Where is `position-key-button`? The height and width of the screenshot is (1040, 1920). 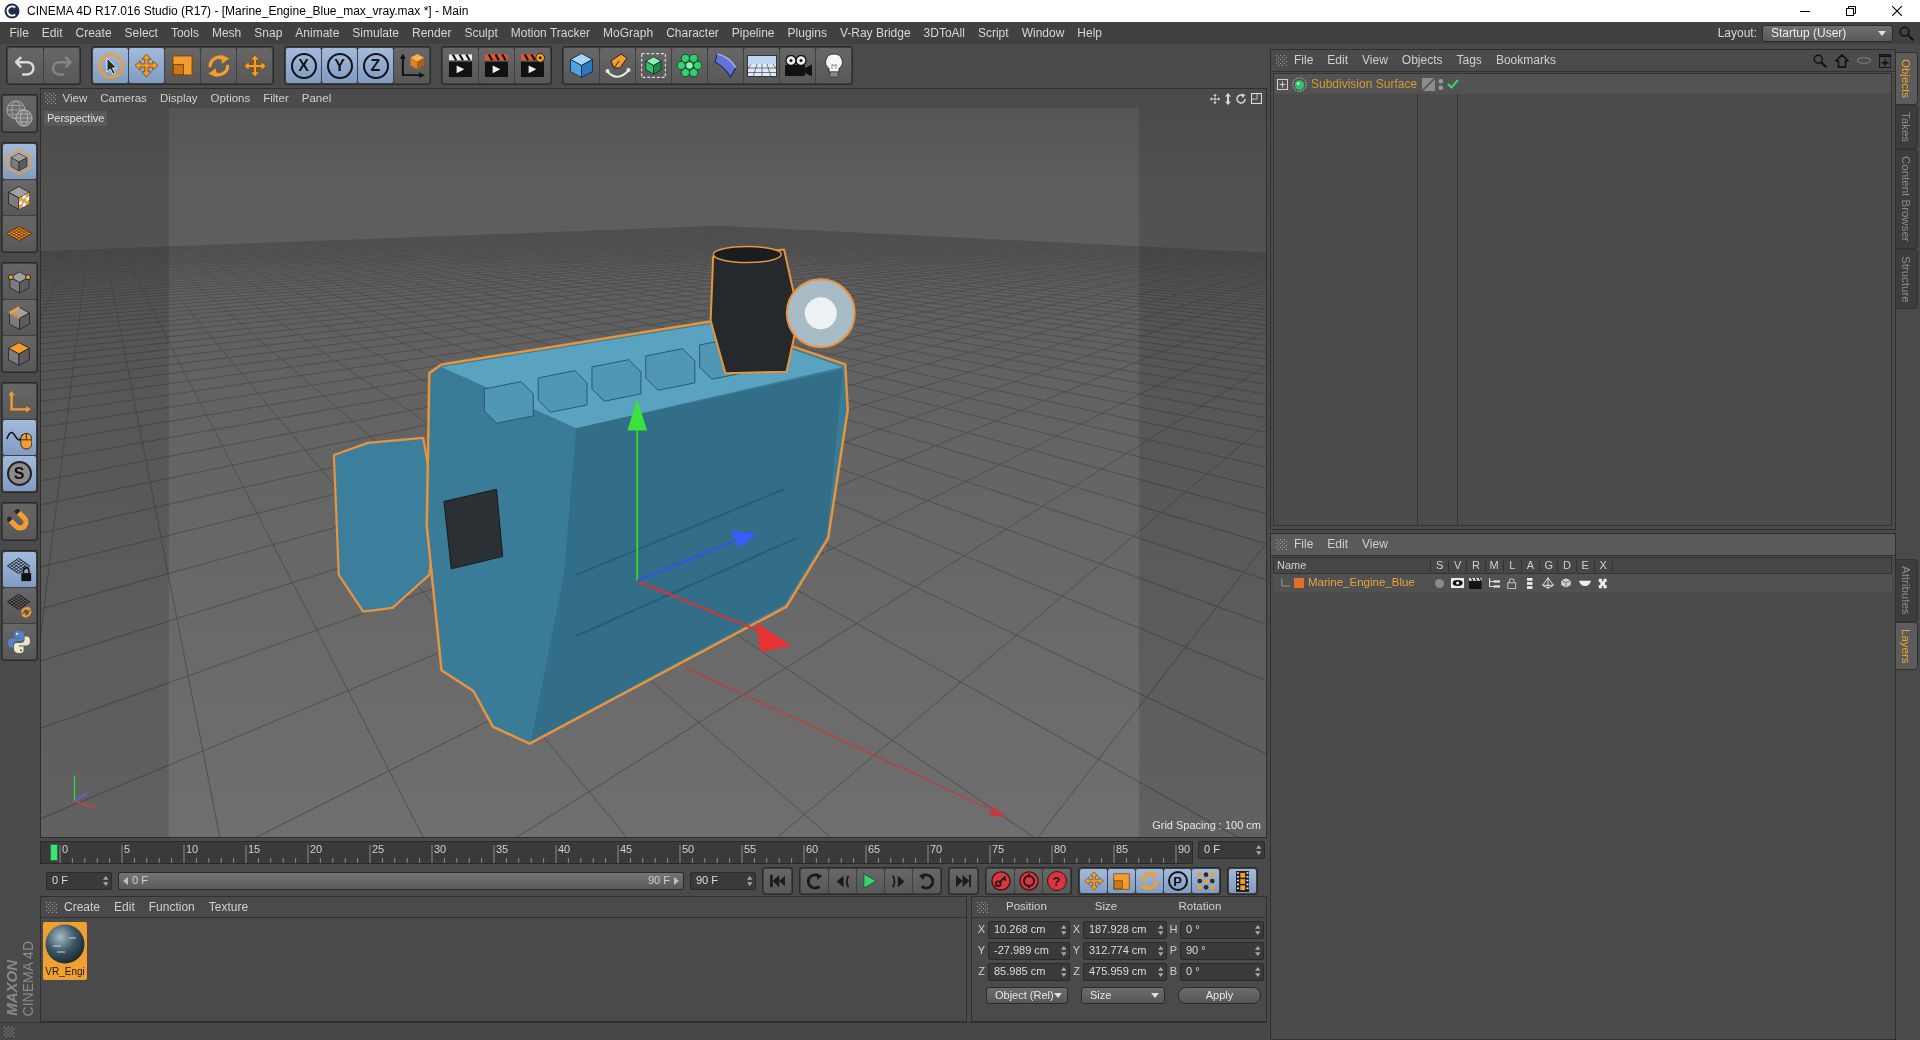
position-key-button is located at coordinates (1093, 881).